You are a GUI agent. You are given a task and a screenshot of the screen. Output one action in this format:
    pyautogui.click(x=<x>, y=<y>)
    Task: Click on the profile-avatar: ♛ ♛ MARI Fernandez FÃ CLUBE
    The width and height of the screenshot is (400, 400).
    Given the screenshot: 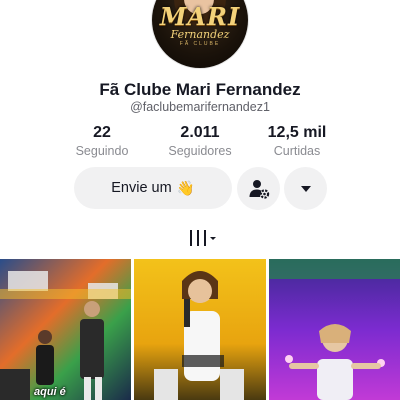 What is the action you would take?
    pyautogui.click(x=200, y=34)
    